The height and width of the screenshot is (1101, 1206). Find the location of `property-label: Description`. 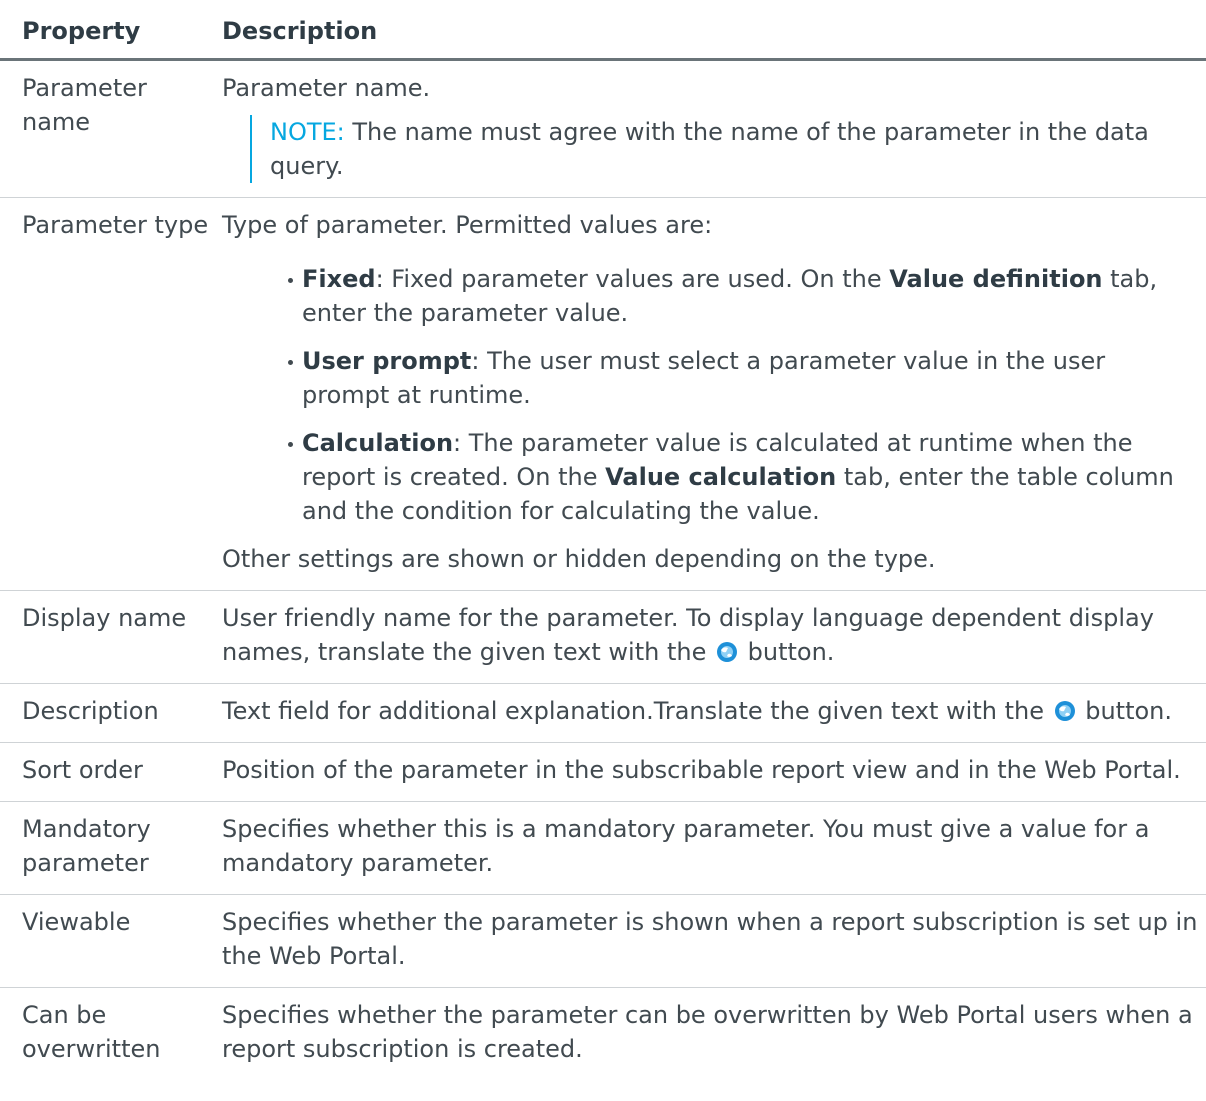

property-label: Description is located at coordinates (90, 711).